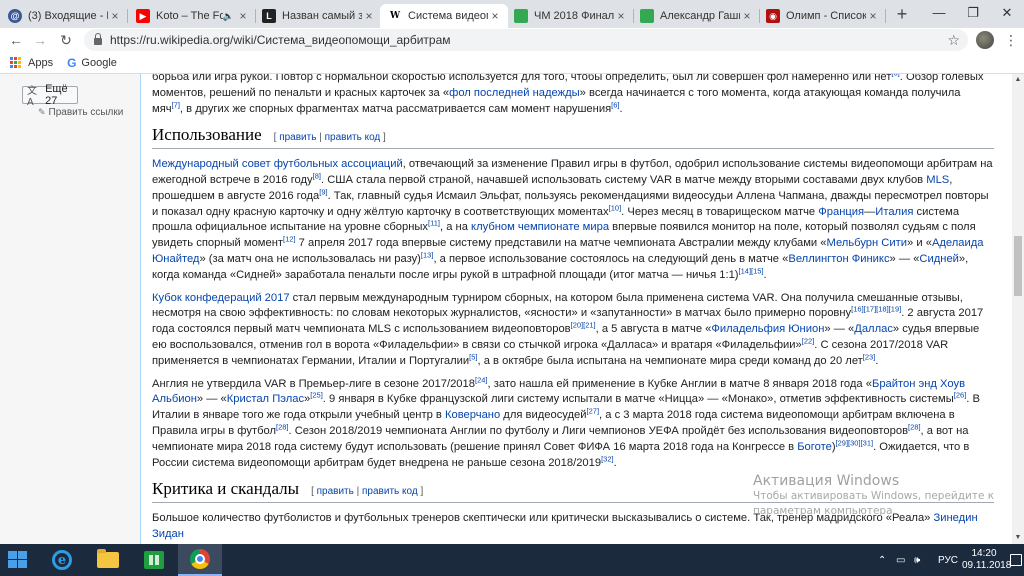  I want to click on apps-grid-icon, so click(16, 62).